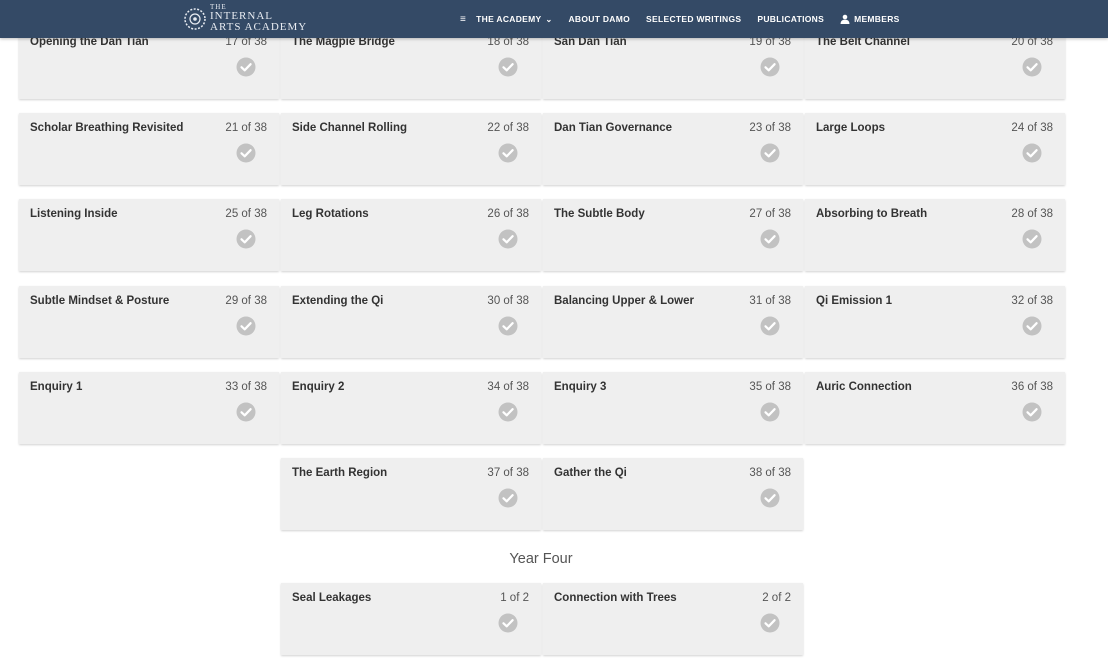 The image size is (1108, 671). I want to click on lesson-count: 32 of 38, so click(1032, 301).